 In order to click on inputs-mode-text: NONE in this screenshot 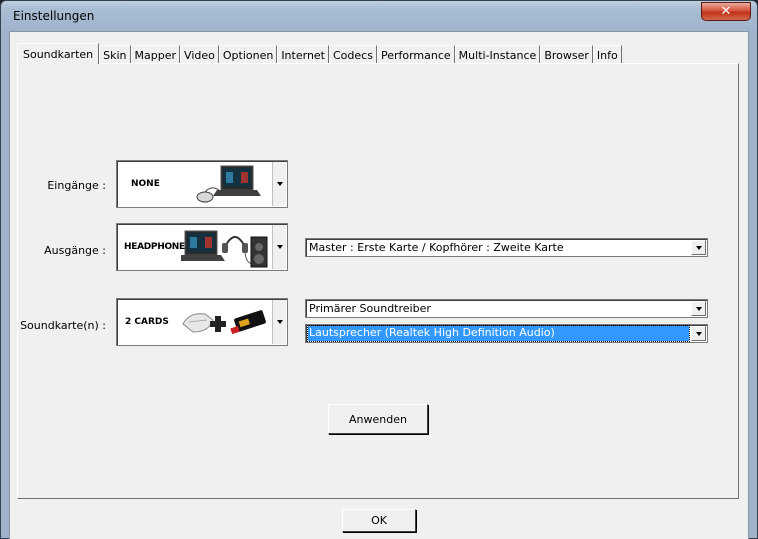, I will do `click(145, 184)`.